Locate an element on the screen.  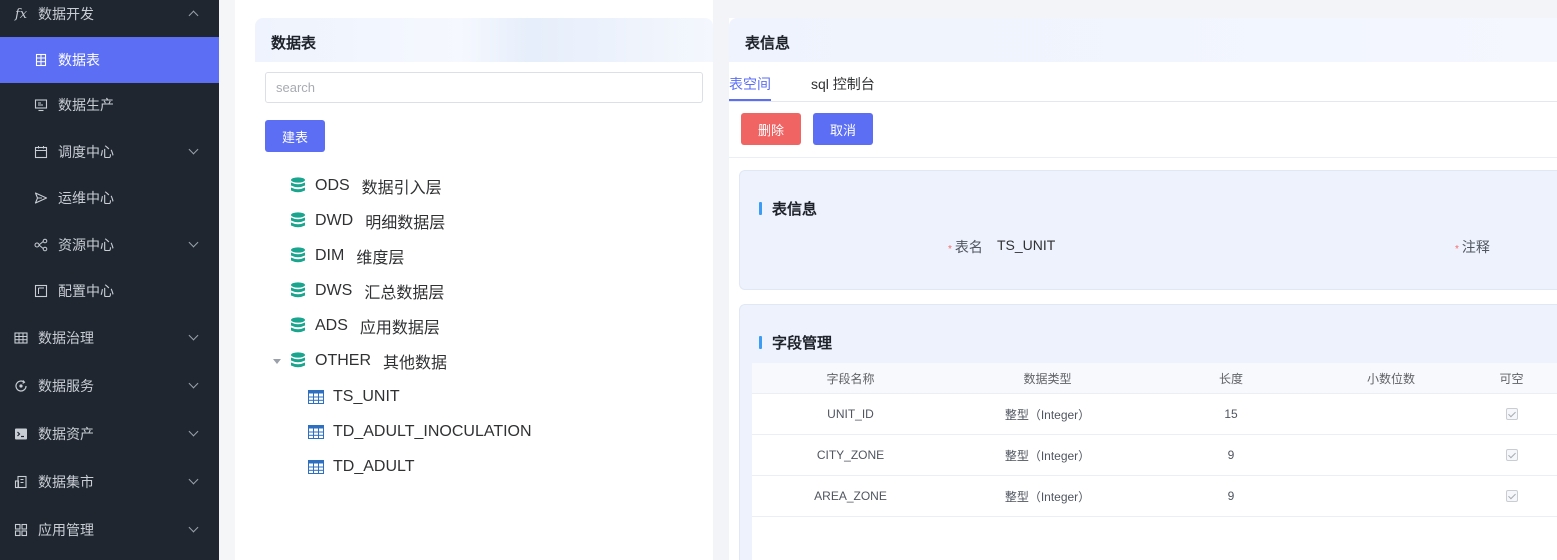
sidebar-item-data-table: 数据表 is located at coordinates (109, 60).